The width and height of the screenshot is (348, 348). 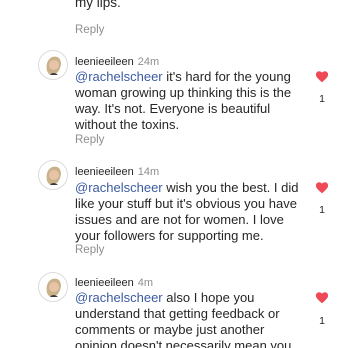 What do you see at coordinates (145, 283) in the screenshot?
I see `comment-time: 4m` at bounding box center [145, 283].